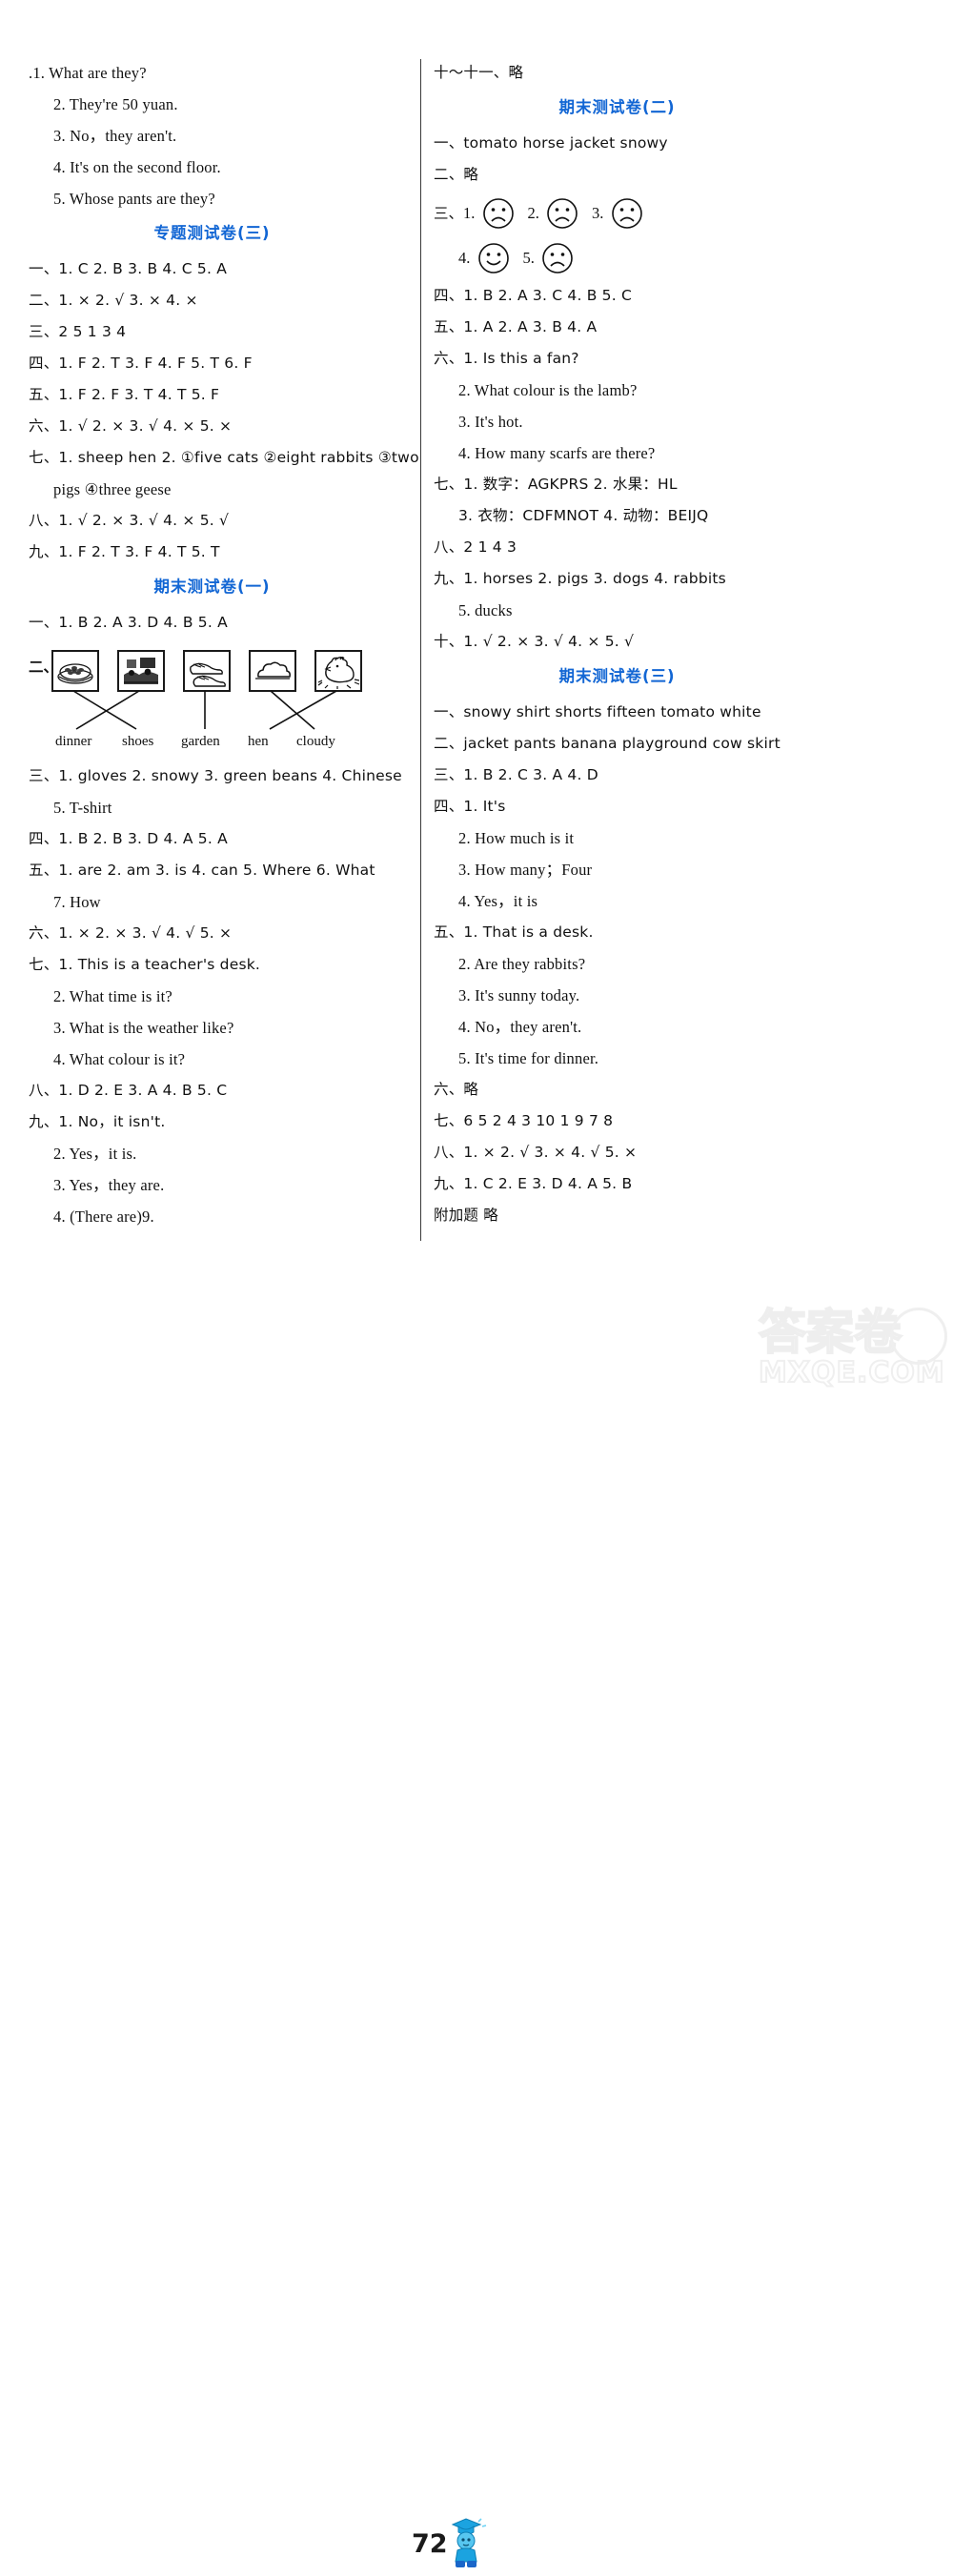  Describe the element at coordinates (519, 996) in the screenshot. I see `answer-line: 3. It's sunny today.` at that location.